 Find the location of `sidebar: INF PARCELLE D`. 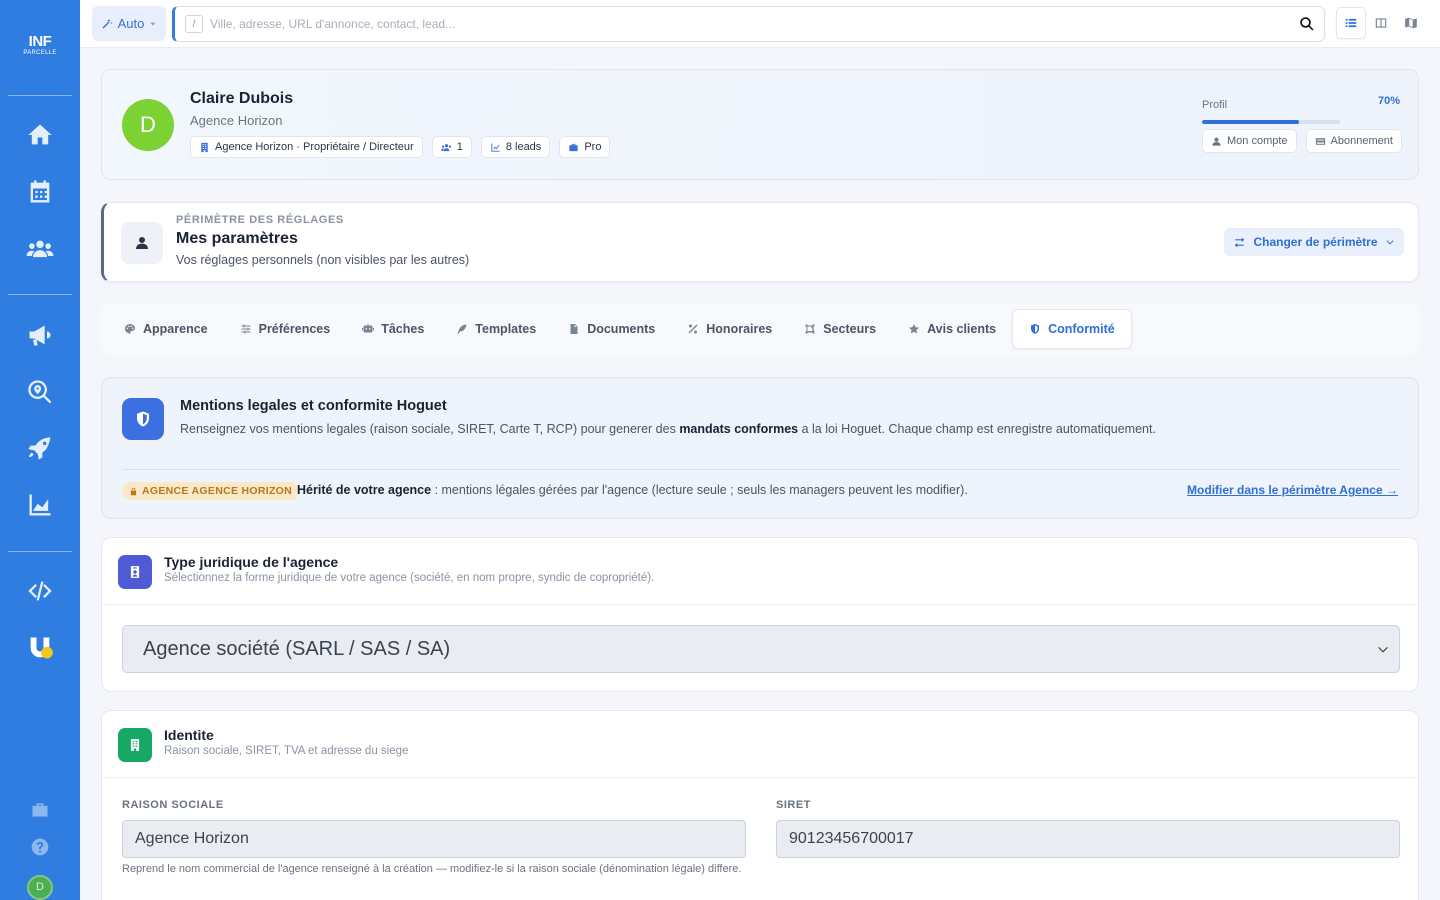

sidebar: INF PARCELLE D is located at coordinates (40, 450).